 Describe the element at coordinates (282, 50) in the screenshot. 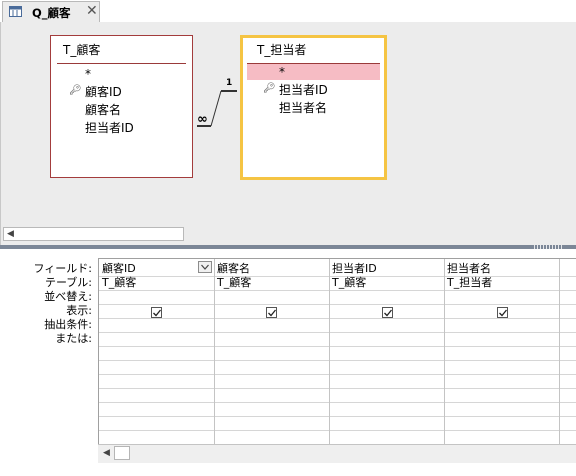

I see `table-title: T_担当者` at that location.